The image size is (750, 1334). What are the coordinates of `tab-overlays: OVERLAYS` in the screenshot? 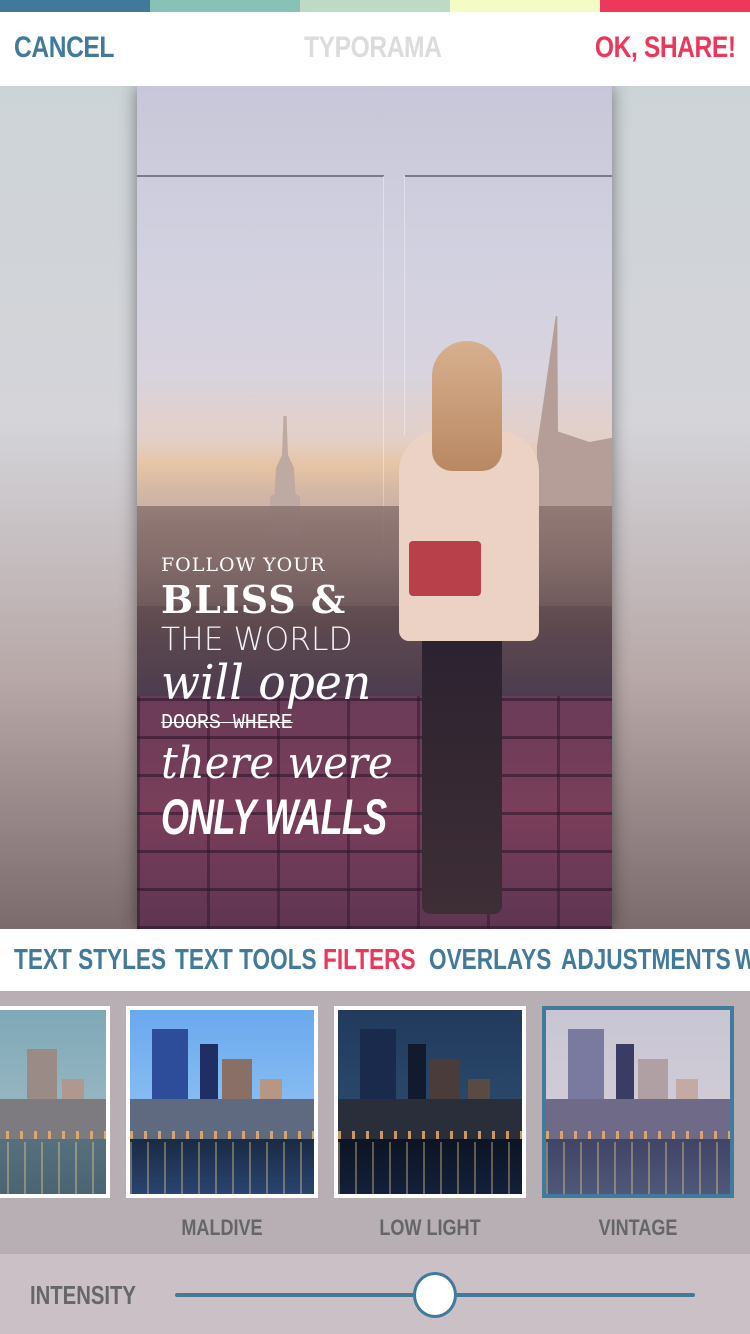 It's located at (490, 960).